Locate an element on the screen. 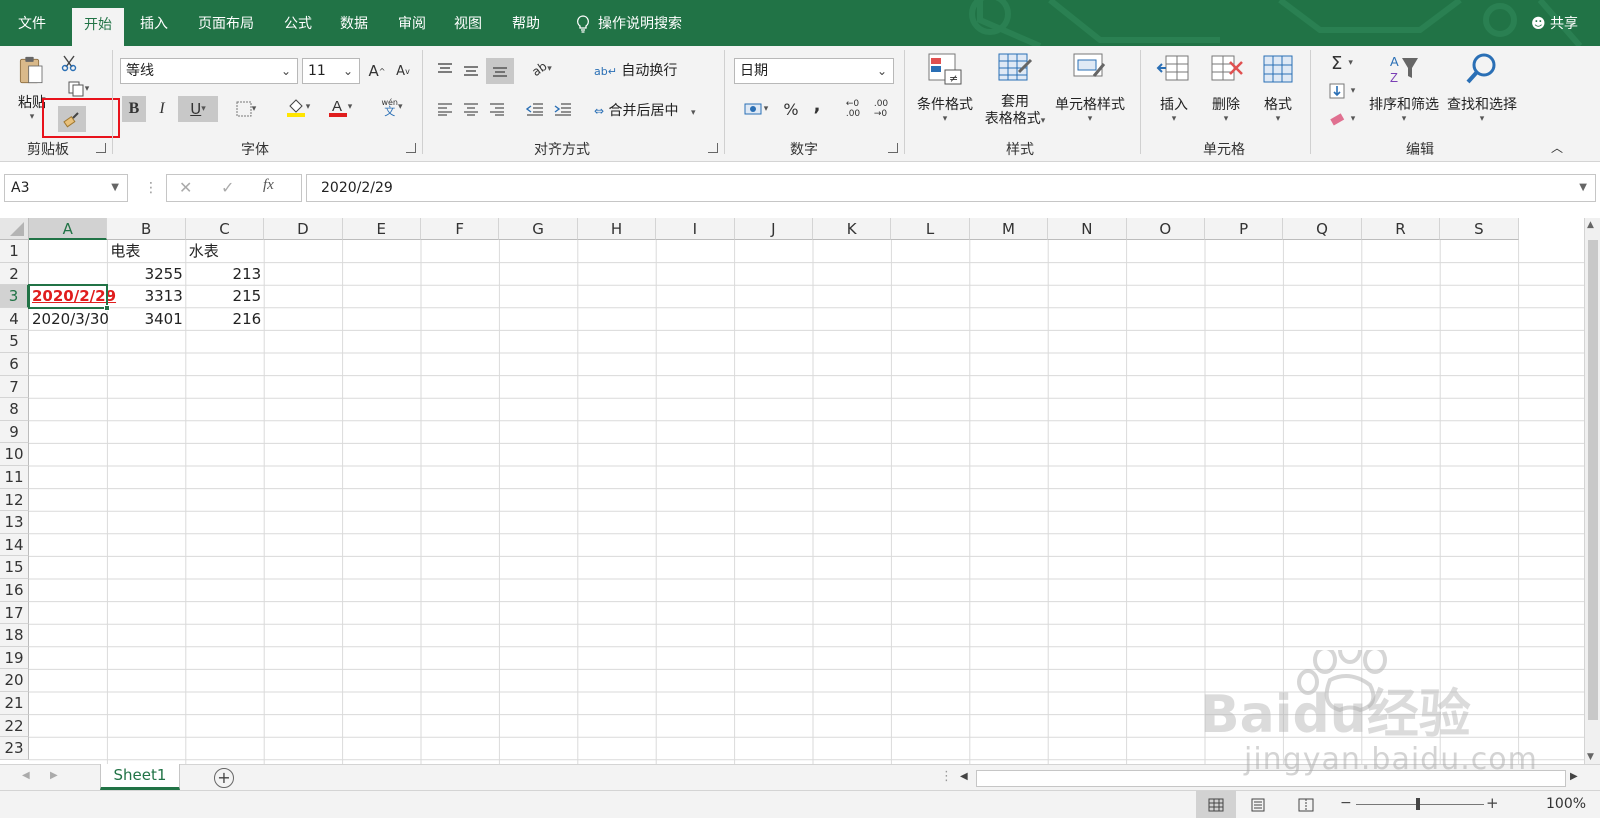 Image resolution: width=1600 pixels, height=818 pixels. number-launcher is located at coordinates (893, 148).